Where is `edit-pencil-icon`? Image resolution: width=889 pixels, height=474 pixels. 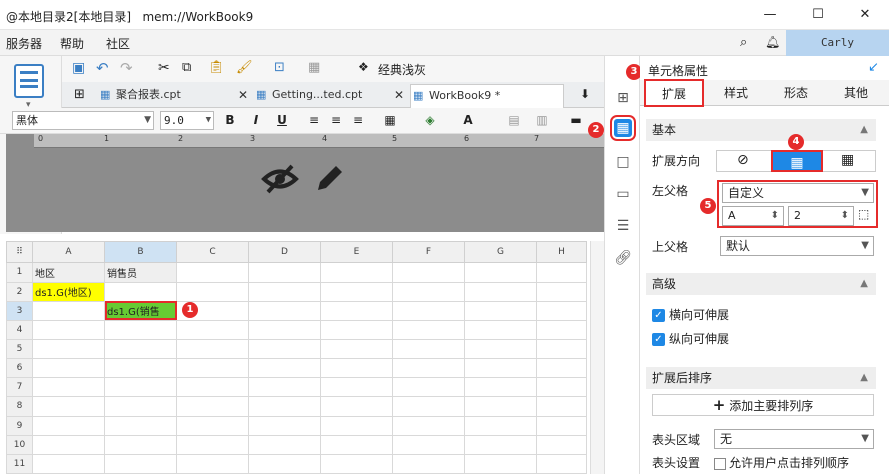 edit-pencil-icon is located at coordinates (329, 178).